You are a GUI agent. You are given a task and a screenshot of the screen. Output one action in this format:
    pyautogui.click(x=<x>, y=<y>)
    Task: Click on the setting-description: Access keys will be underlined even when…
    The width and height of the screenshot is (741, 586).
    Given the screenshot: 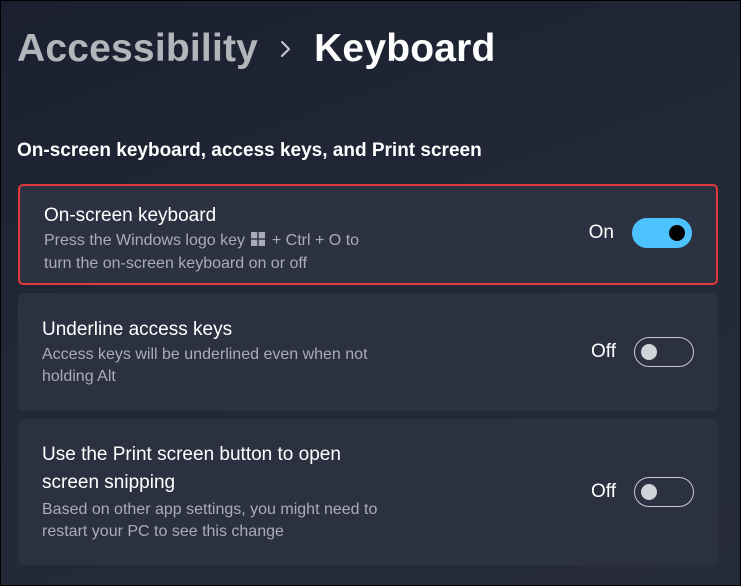 What is the action you would take?
    pyautogui.click(x=252, y=366)
    